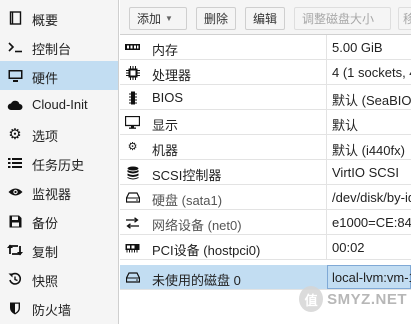 The image size is (411, 324). What do you see at coordinates (132, 122) in the screenshot?
I see `display-icon` at bounding box center [132, 122].